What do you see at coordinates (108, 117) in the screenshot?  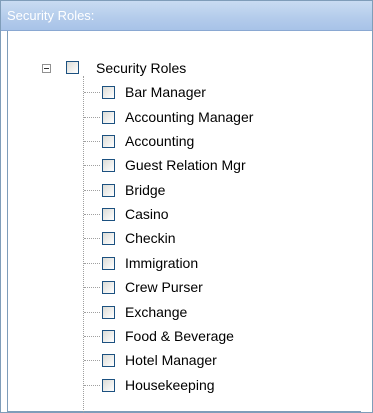 I see `role-checkbox-accounting-manager` at bounding box center [108, 117].